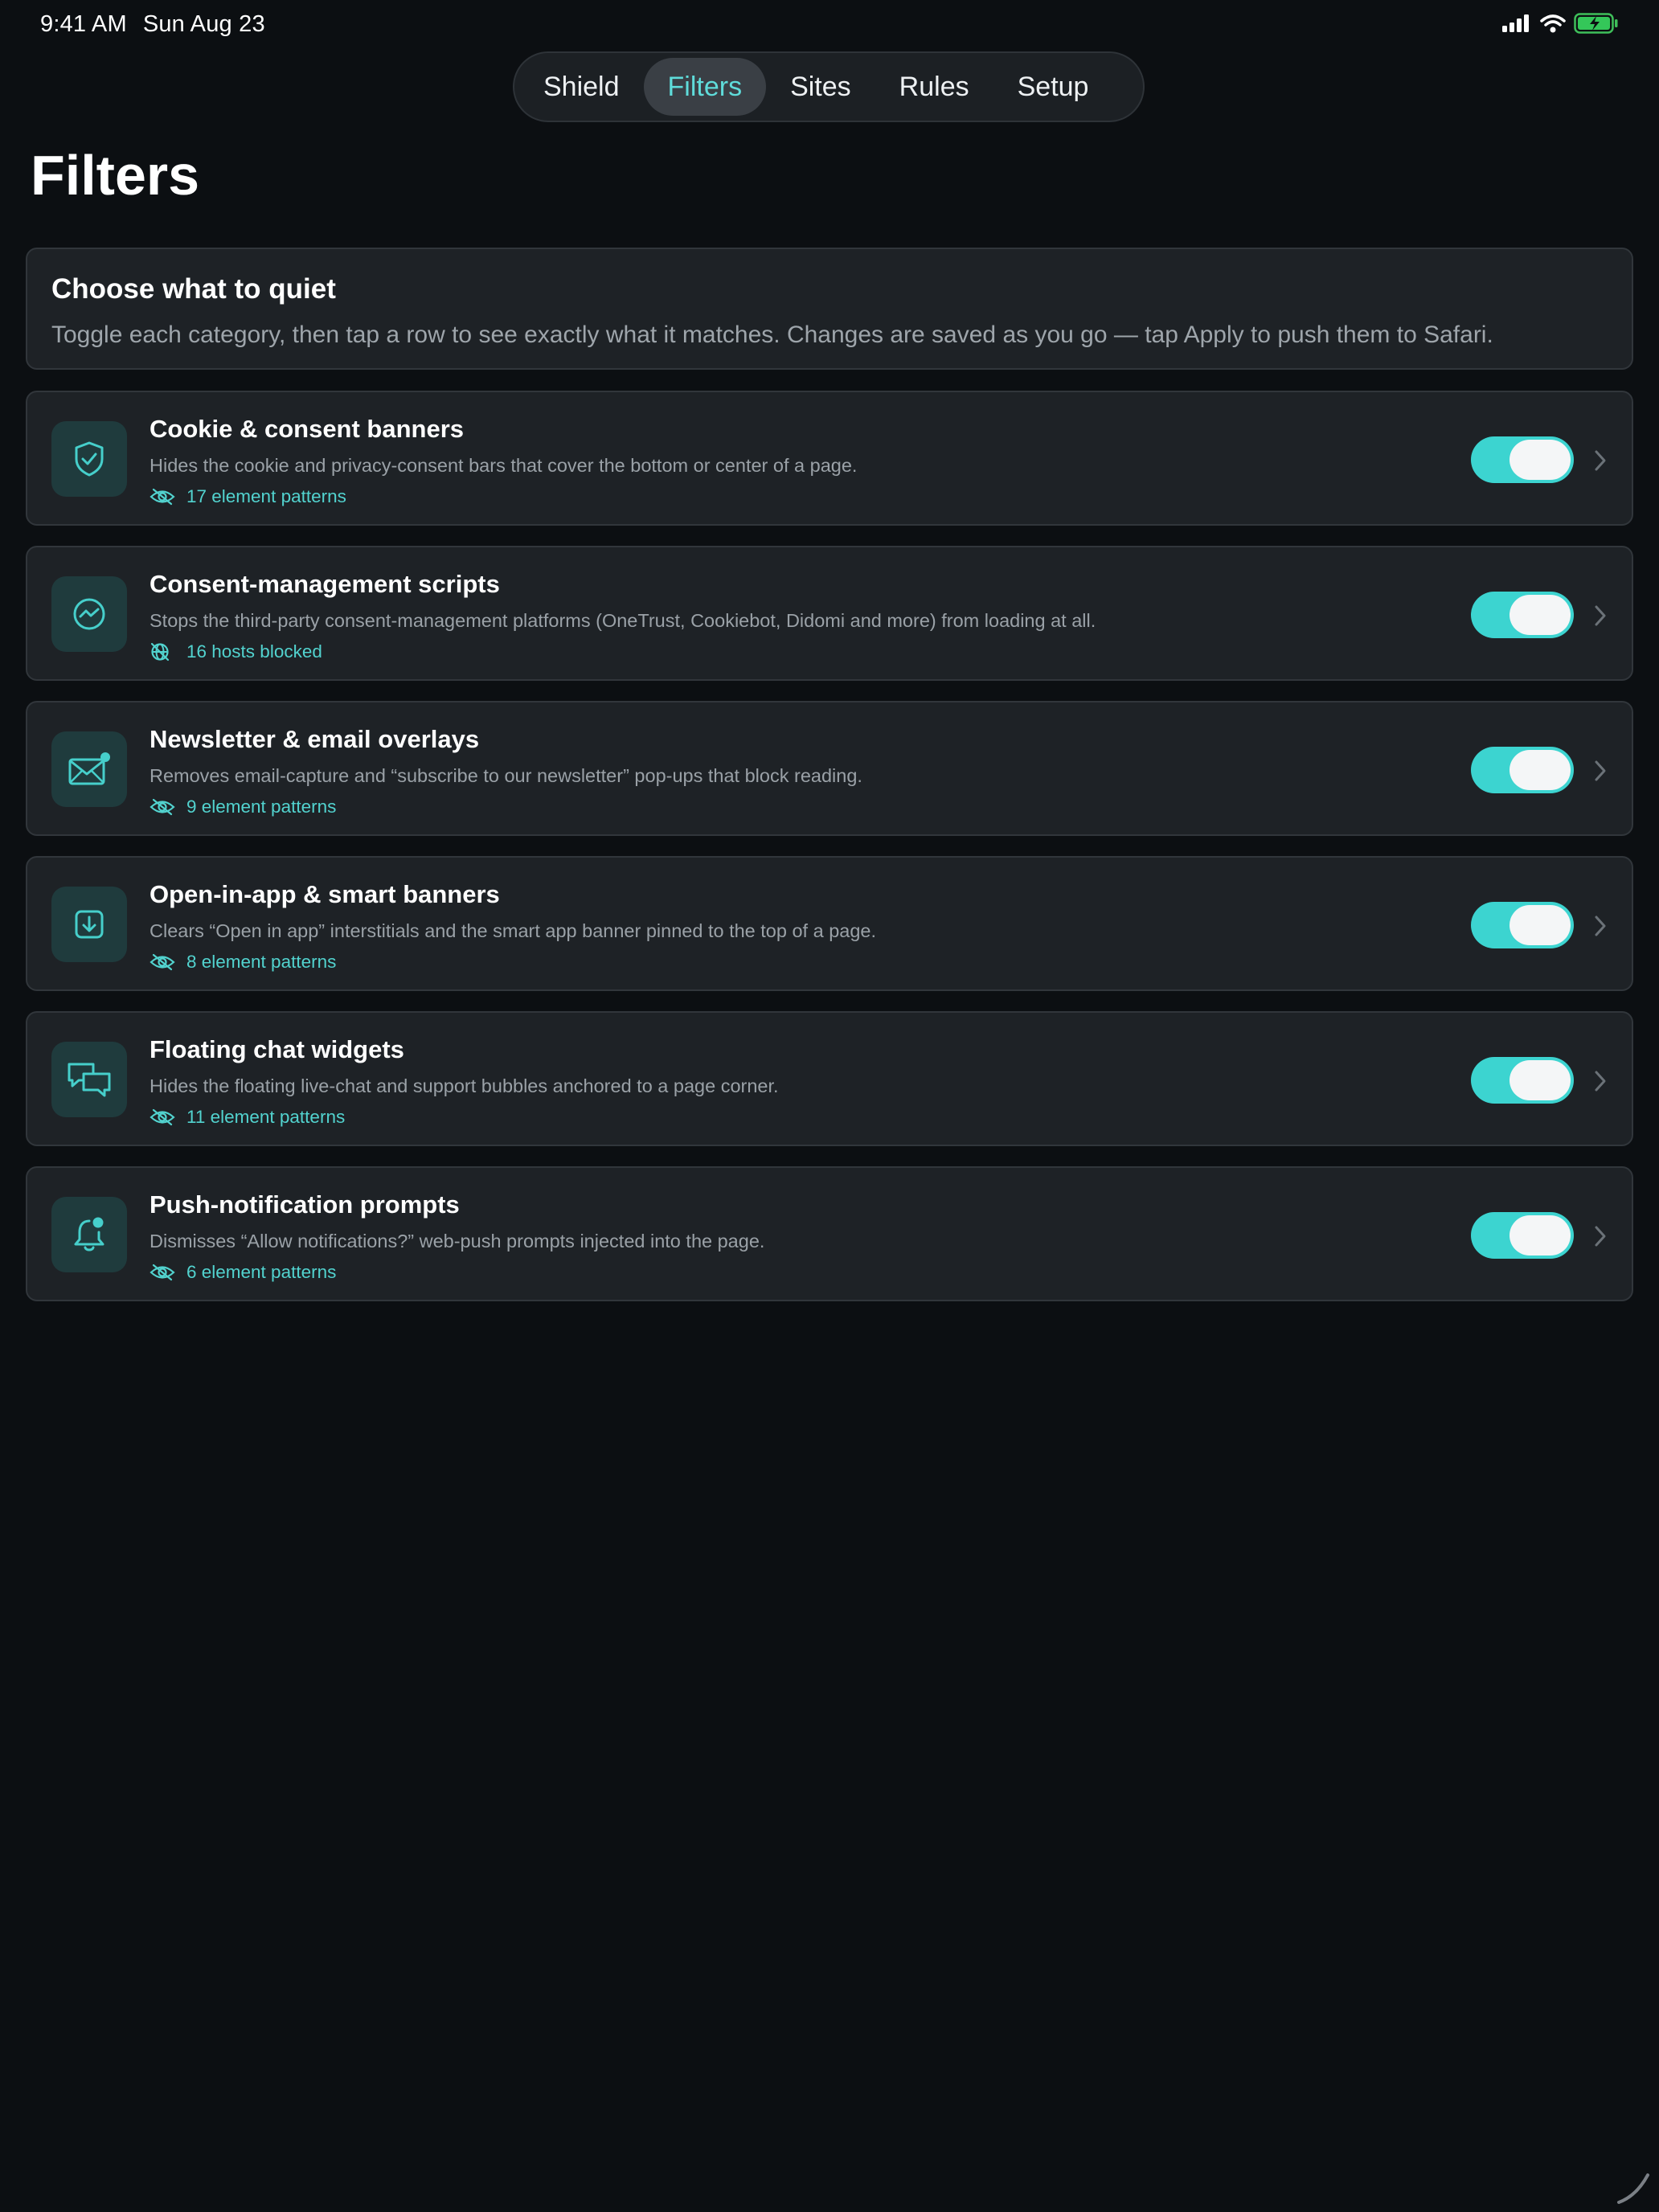 This screenshot has width=1659, height=2212. Describe the element at coordinates (89, 1234) in the screenshot. I see `bell-badge-icon` at that location.